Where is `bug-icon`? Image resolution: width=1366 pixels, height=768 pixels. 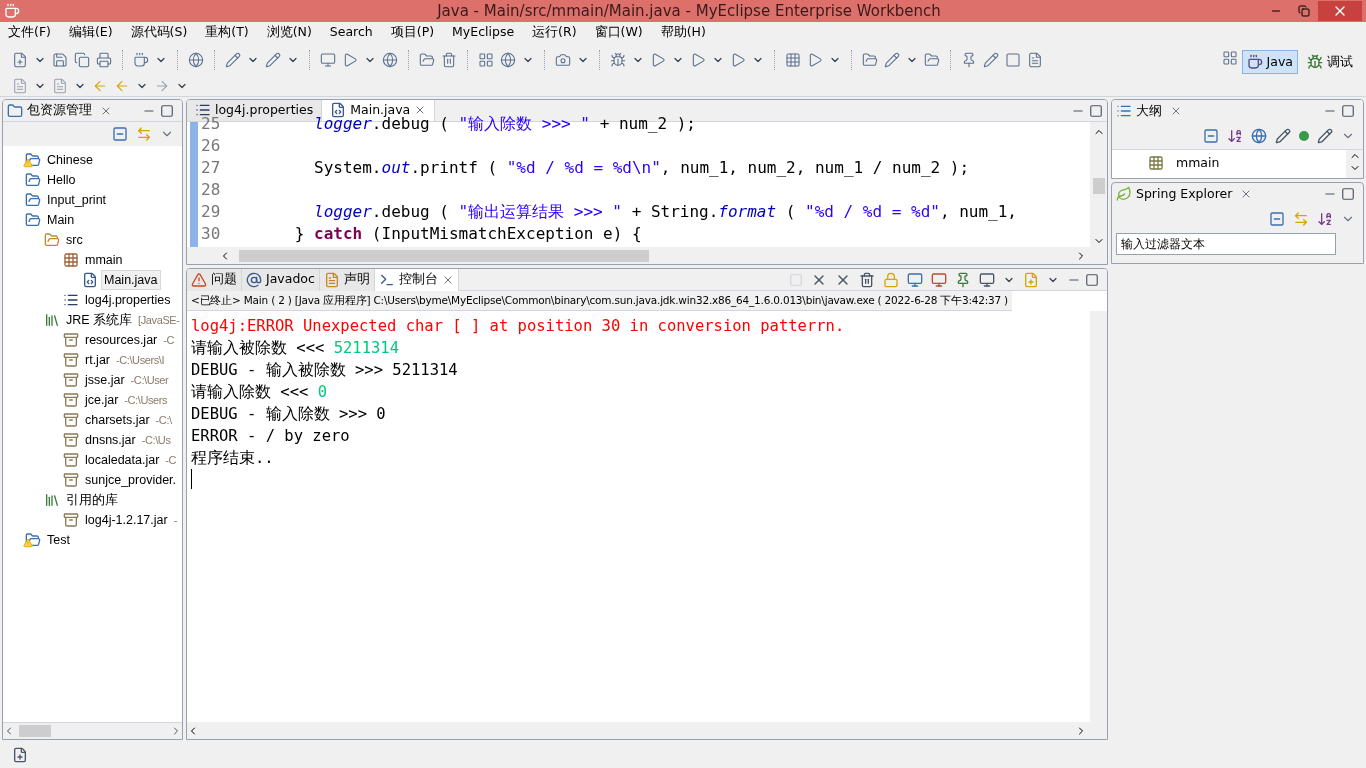 bug-icon is located at coordinates (1315, 62).